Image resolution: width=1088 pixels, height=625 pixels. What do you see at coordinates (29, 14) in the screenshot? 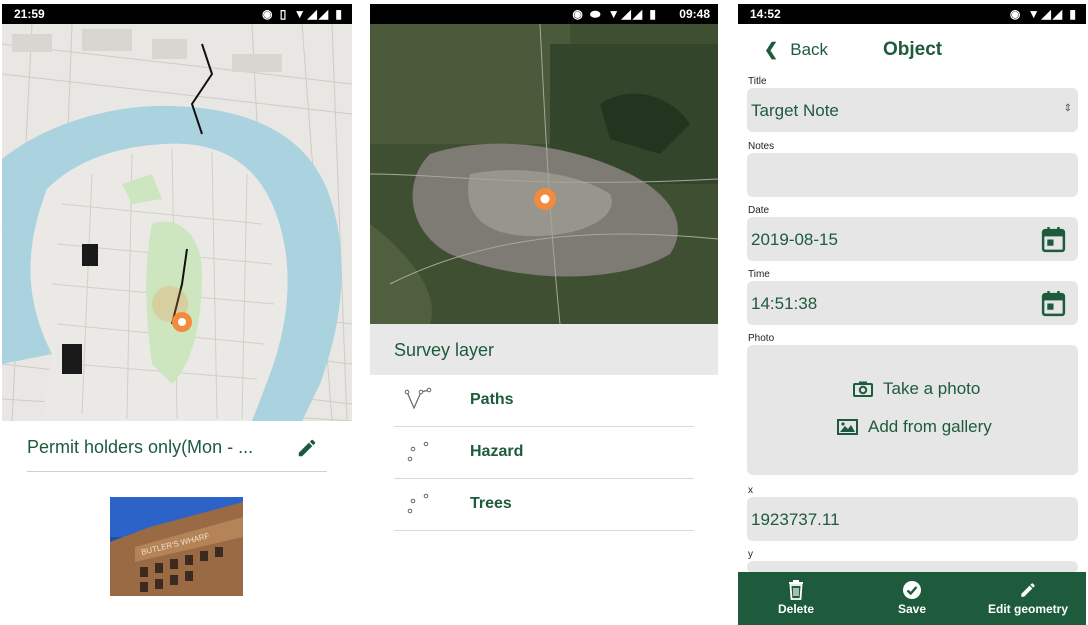
I see `status-time: 21:59` at bounding box center [29, 14].